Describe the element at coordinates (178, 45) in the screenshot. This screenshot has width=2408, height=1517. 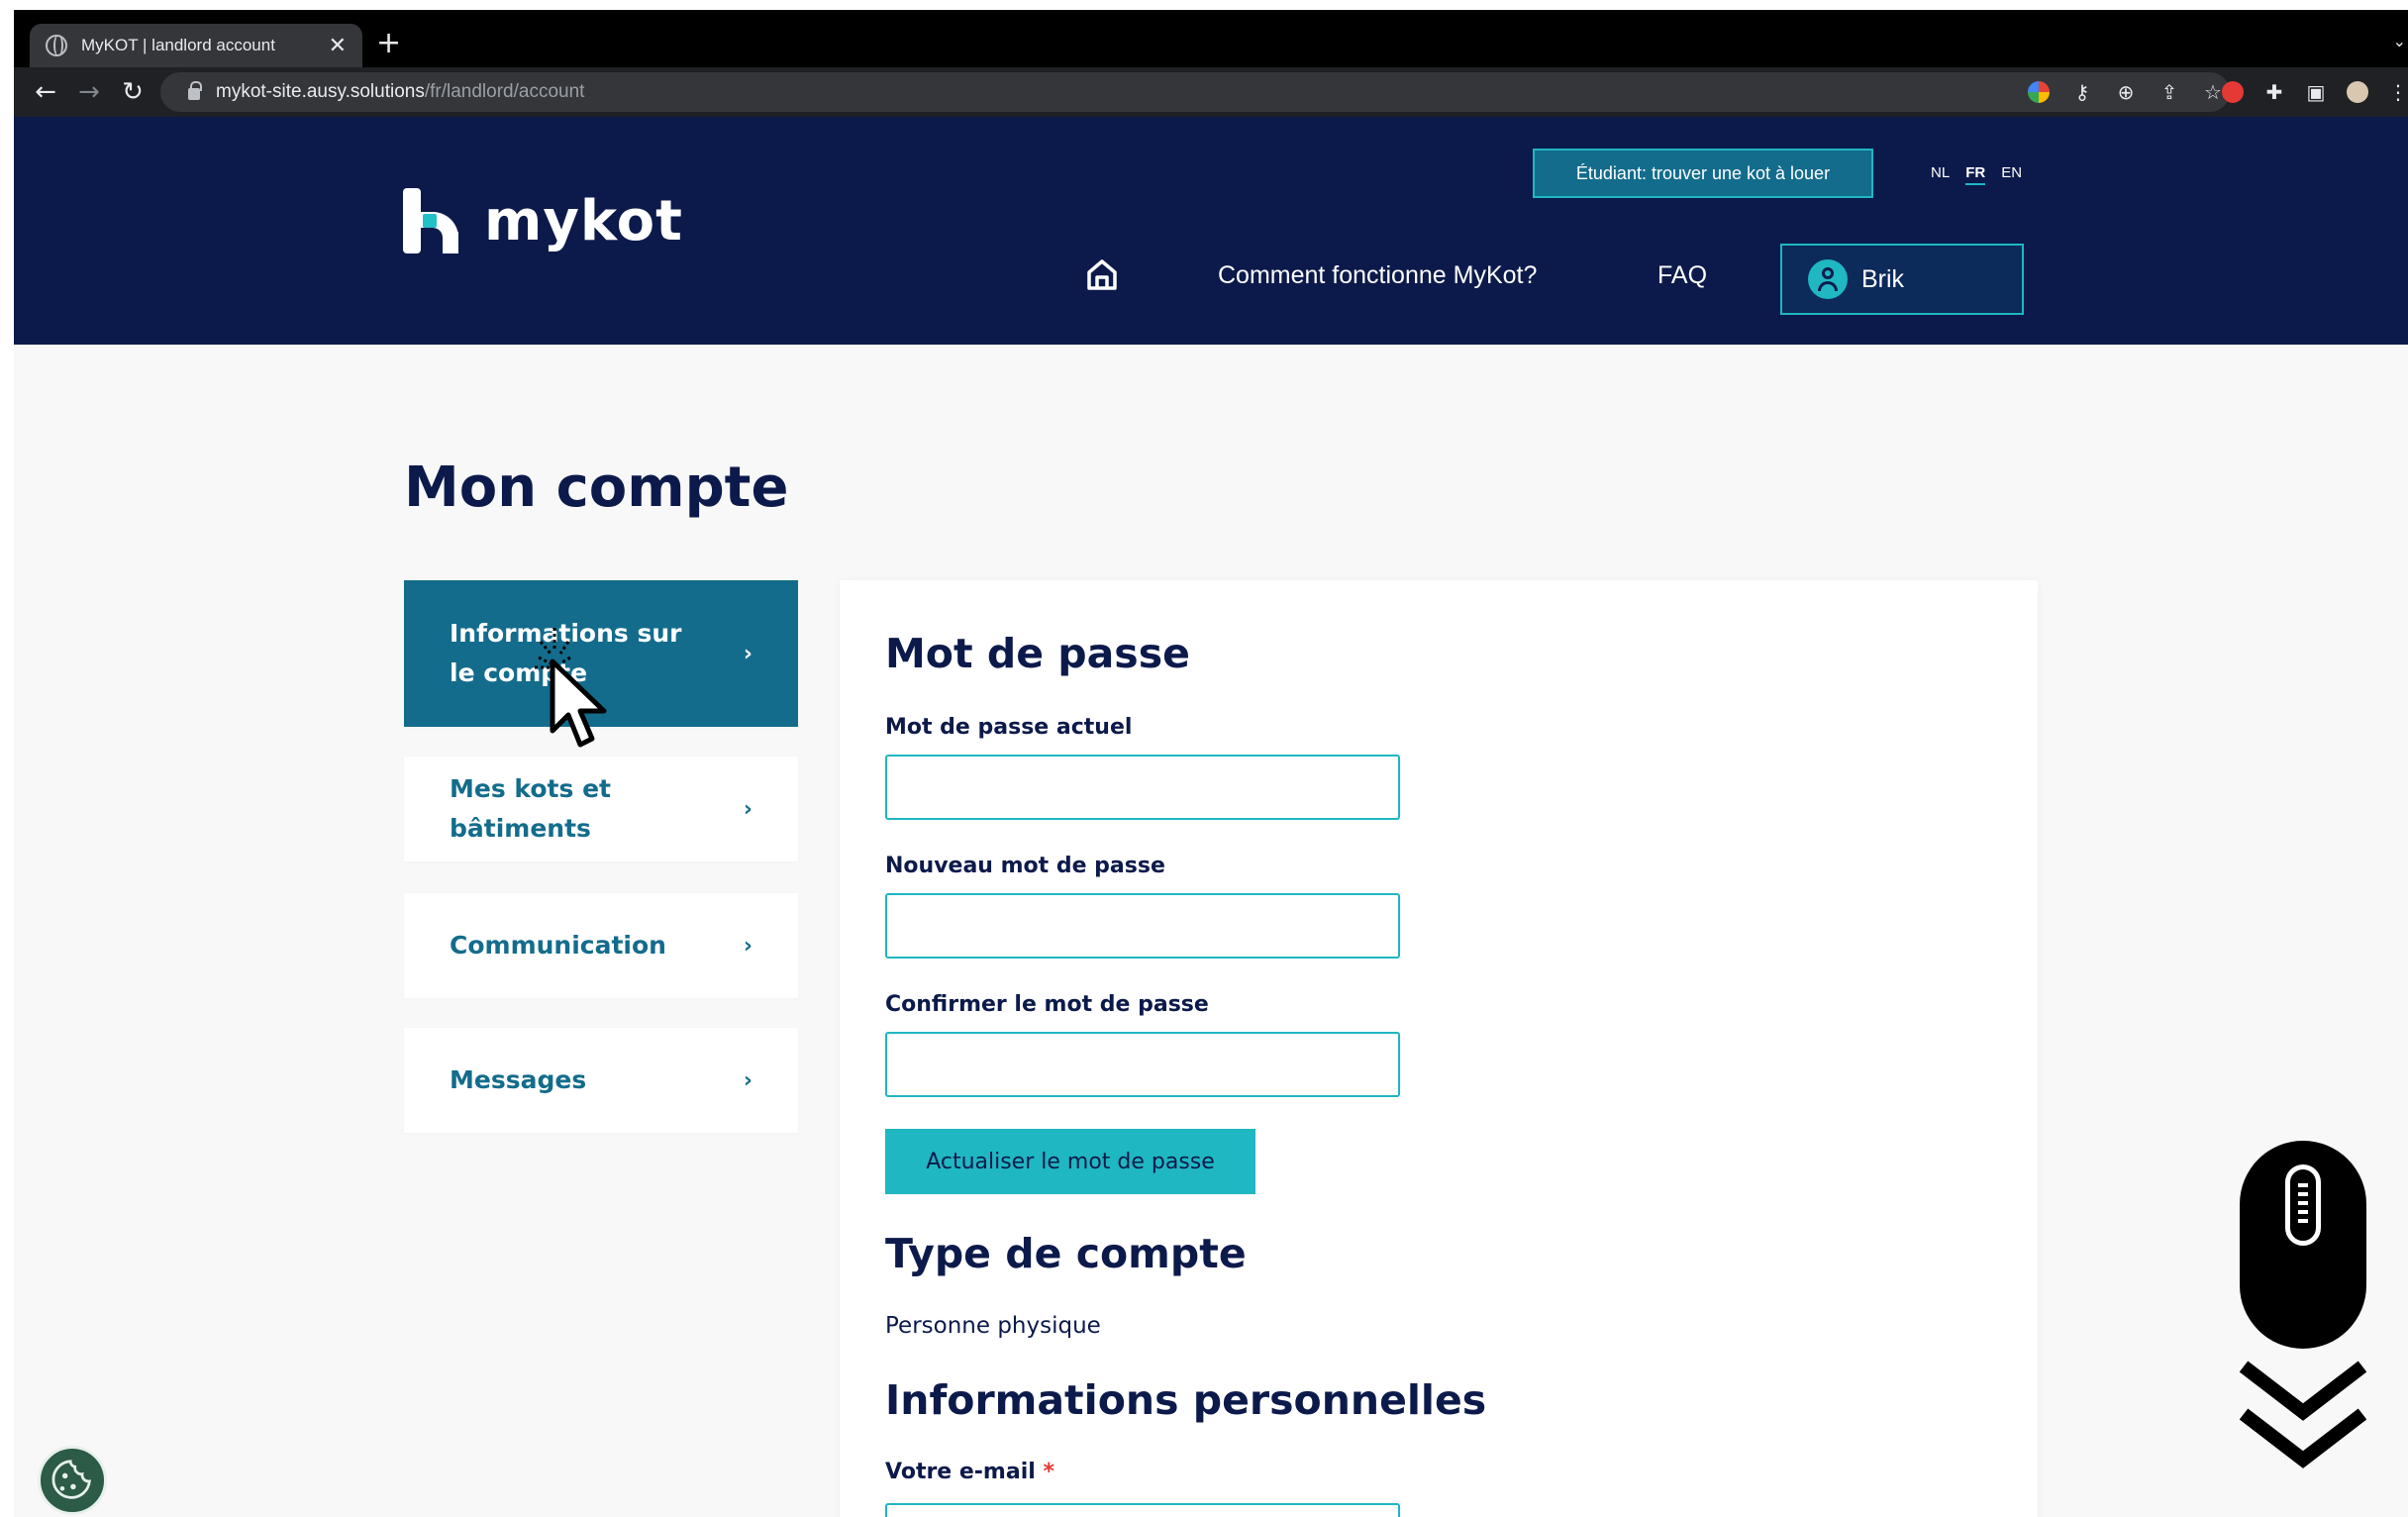
I see `tab-title: MyKOT | landlord account` at that location.